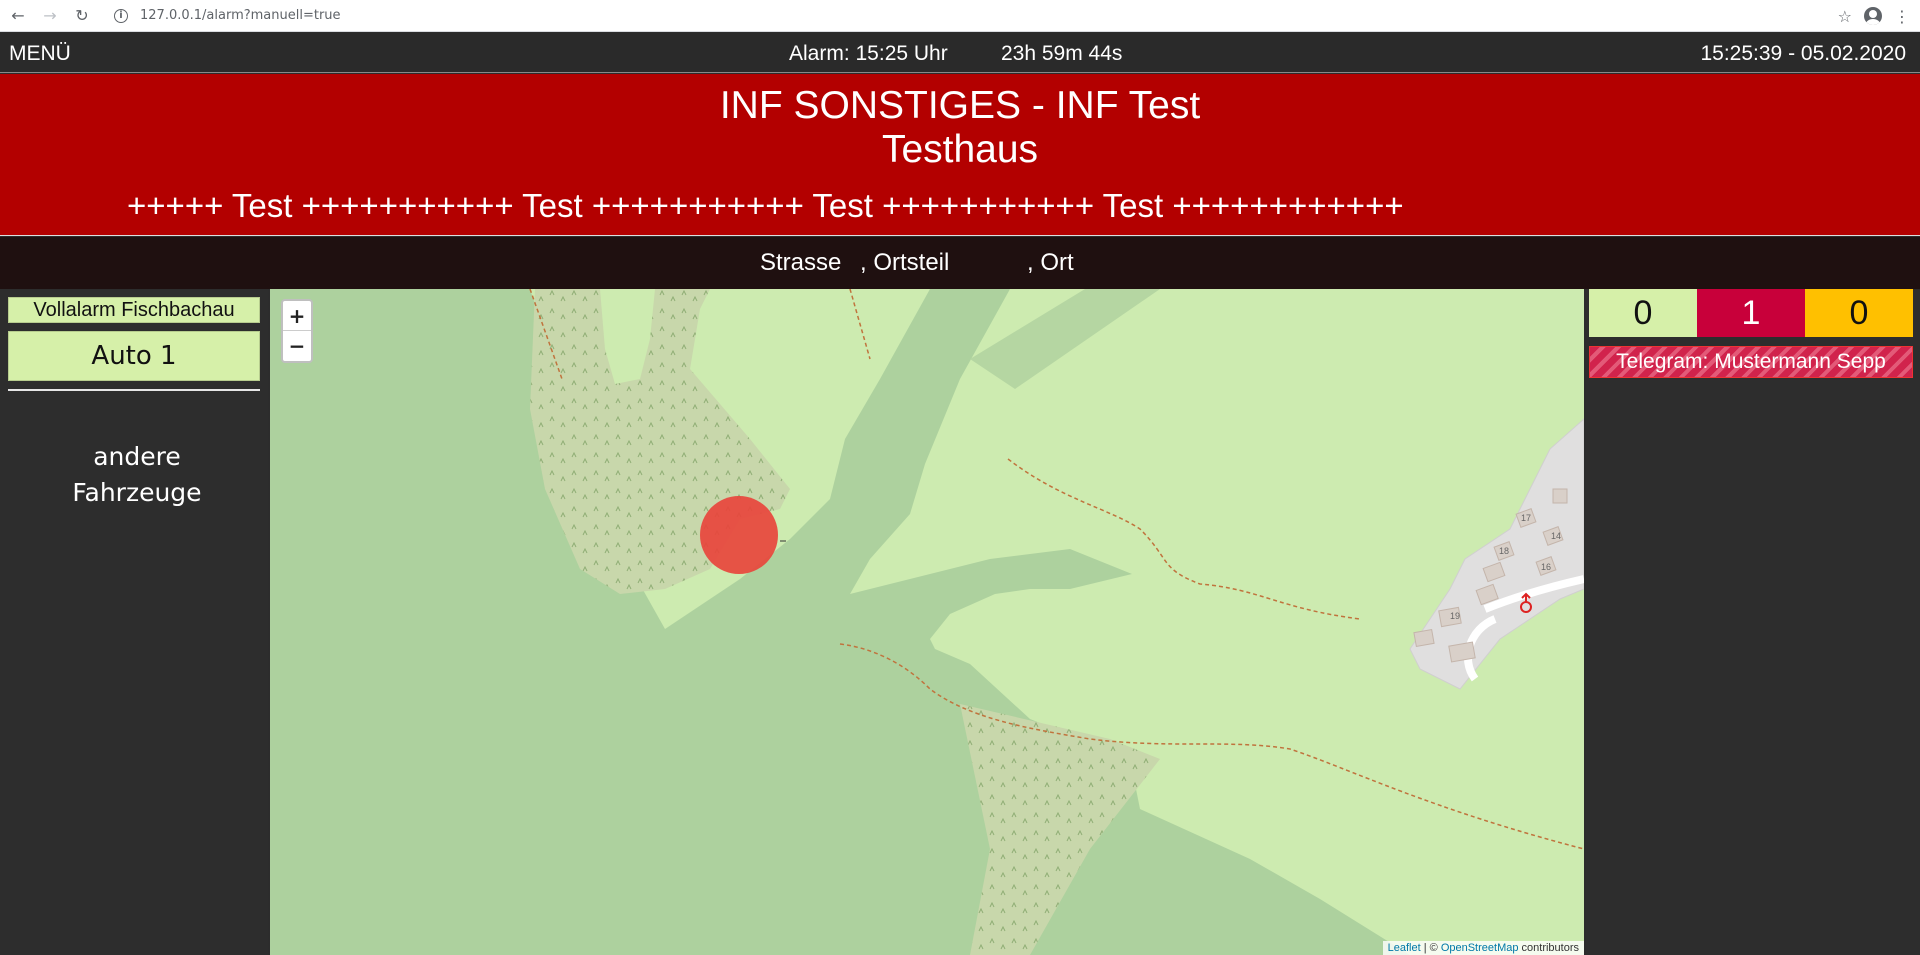 The height and width of the screenshot is (955, 1920). What do you see at coordinates (297, 346) in the screenshot?
I see `zoom-out-button: −` at bounding box center [297, 346].